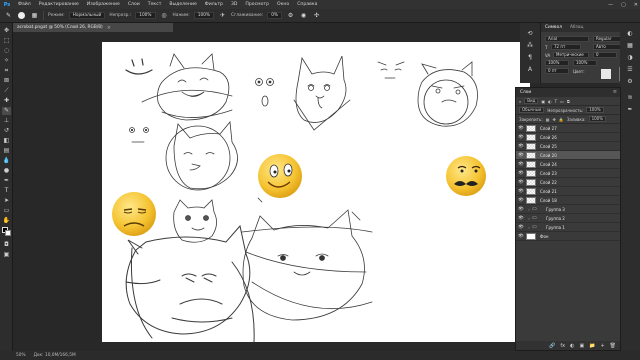 This screenshot has height=360, width=640. I want to click on menu-window: Окно, so click(283, 4).